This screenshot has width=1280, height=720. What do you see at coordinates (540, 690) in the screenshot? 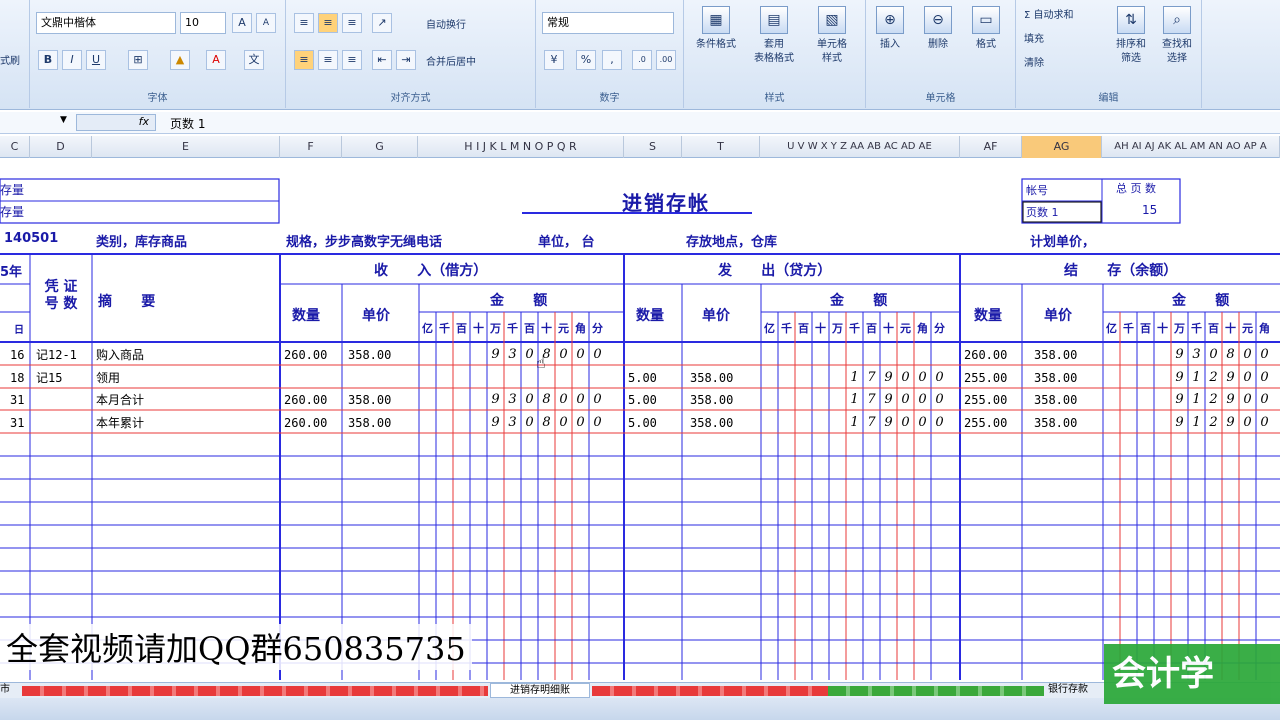
I see `sheet-tab-active: 进销存明细账` at bounding box center [540, 690].